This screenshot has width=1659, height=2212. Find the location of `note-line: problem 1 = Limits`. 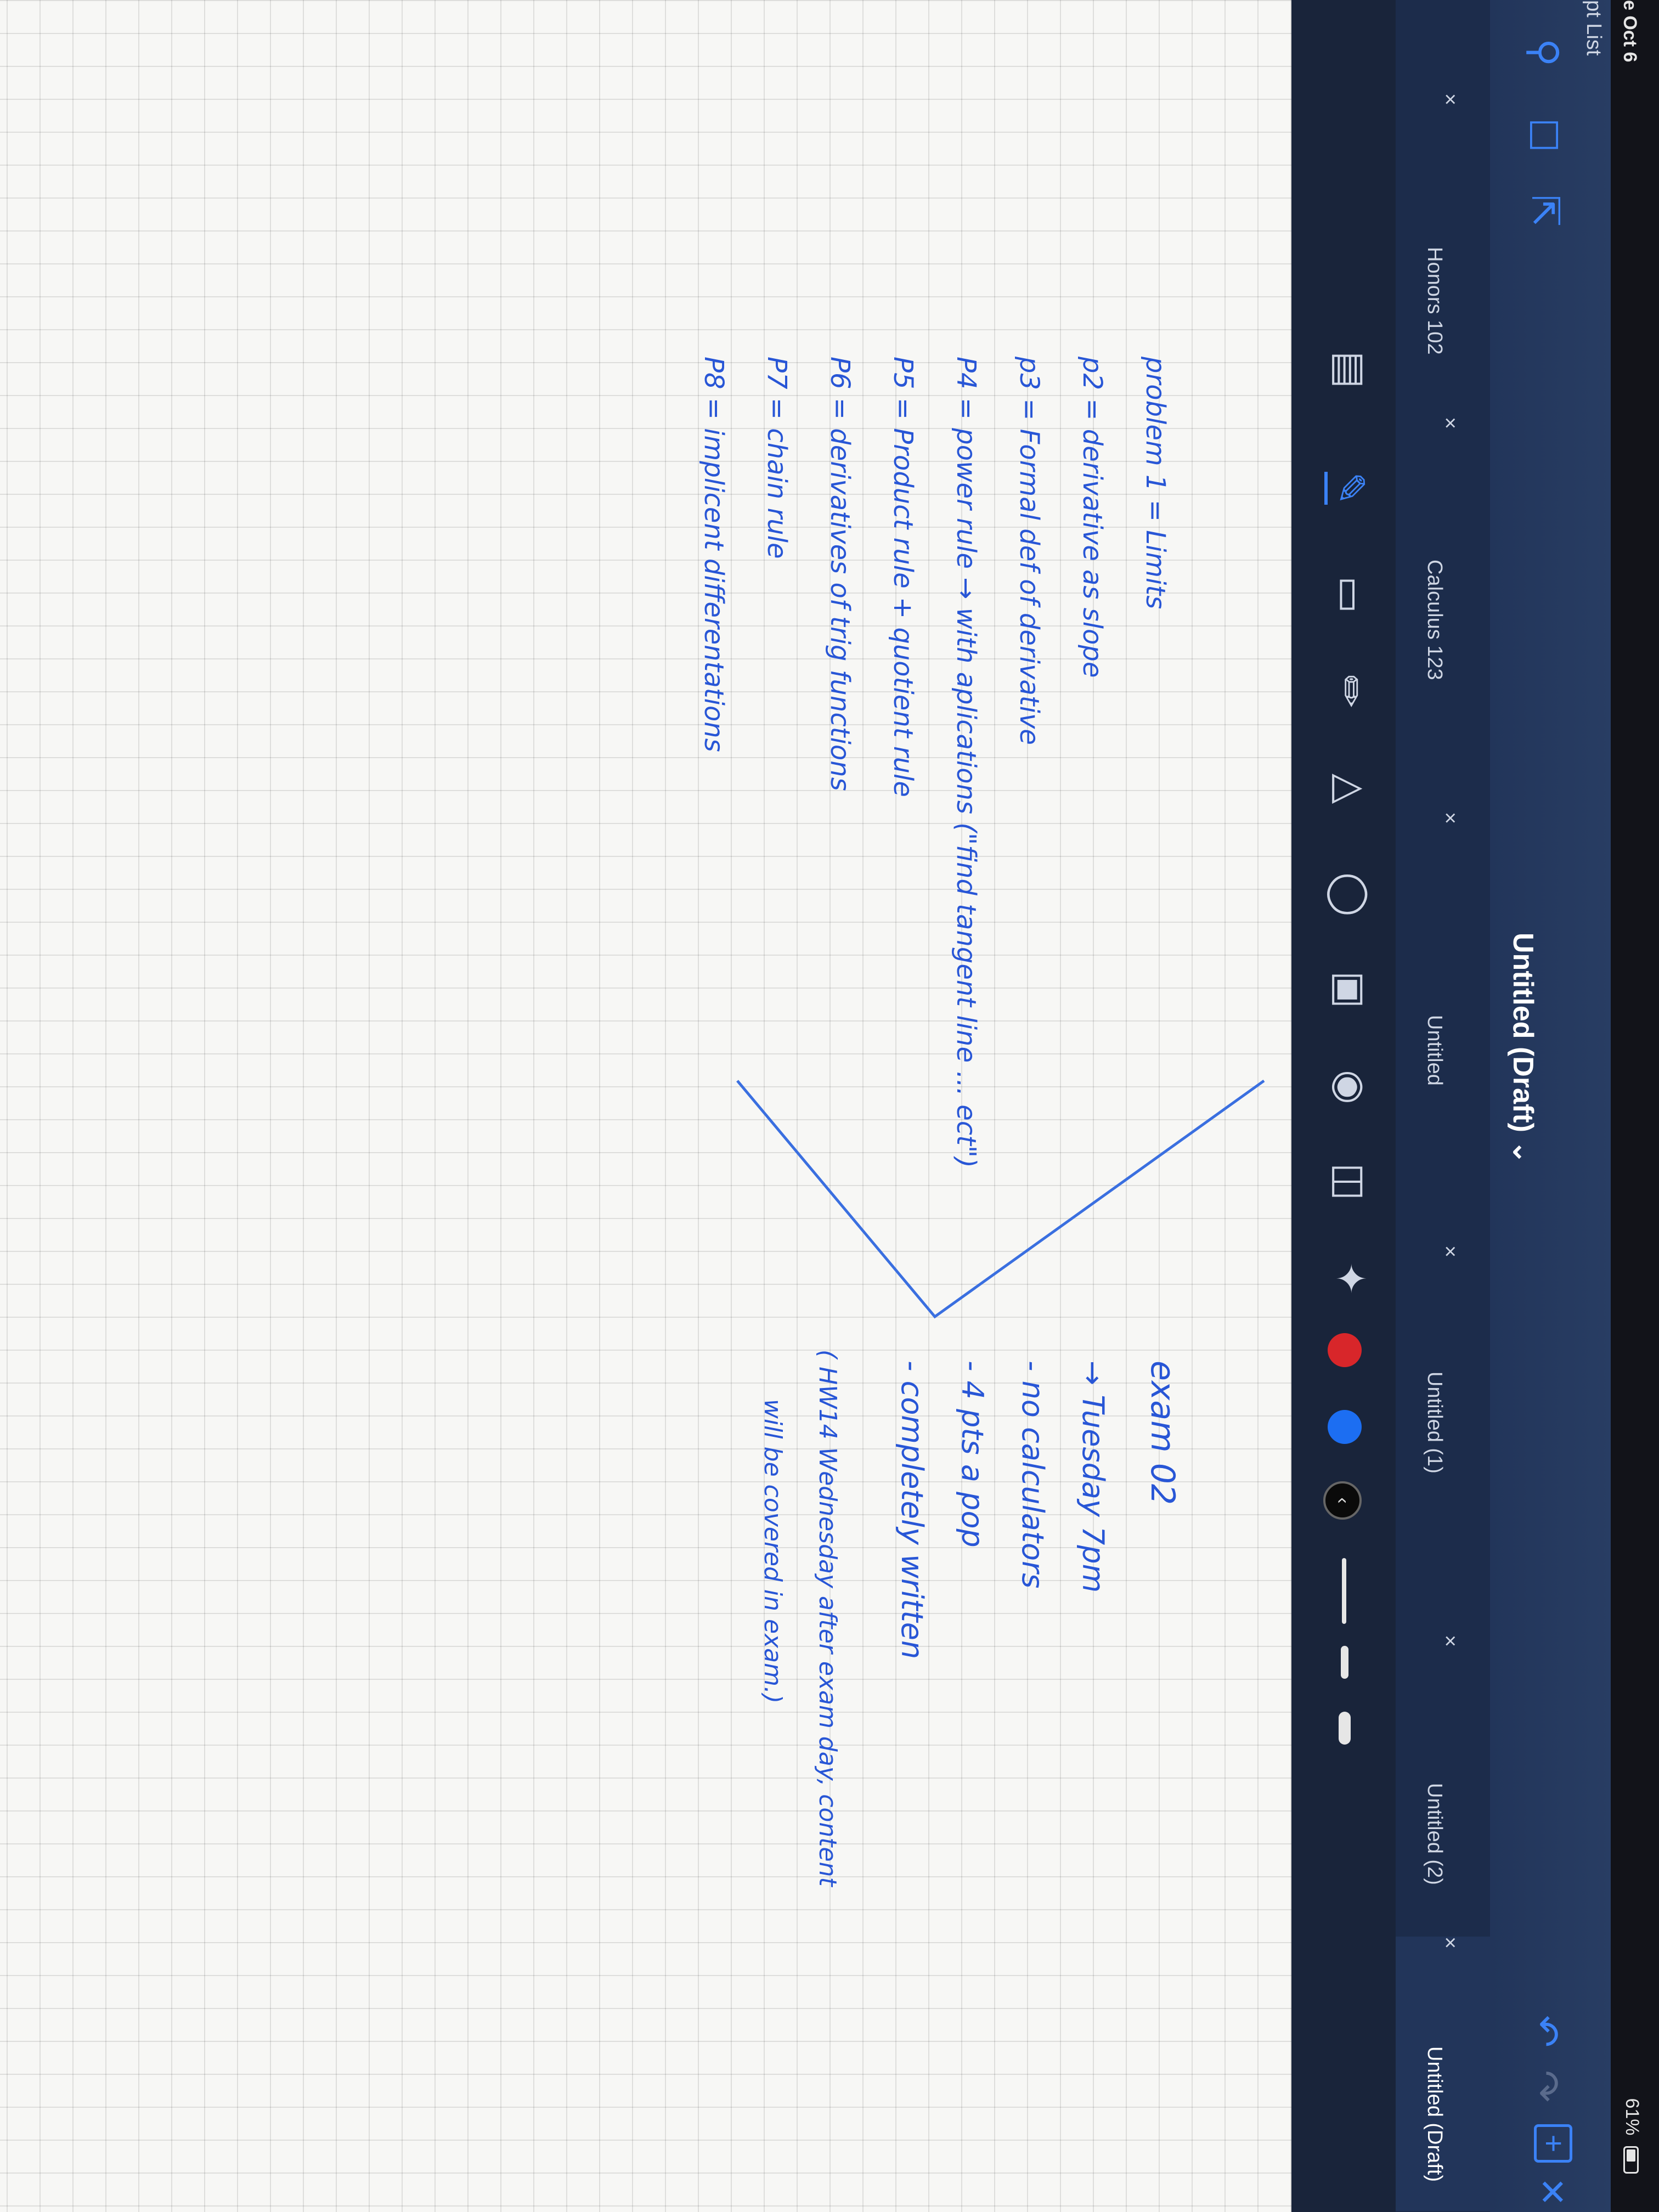

note-line: problem 1 = Limits is located at coordinates (1156, 484).